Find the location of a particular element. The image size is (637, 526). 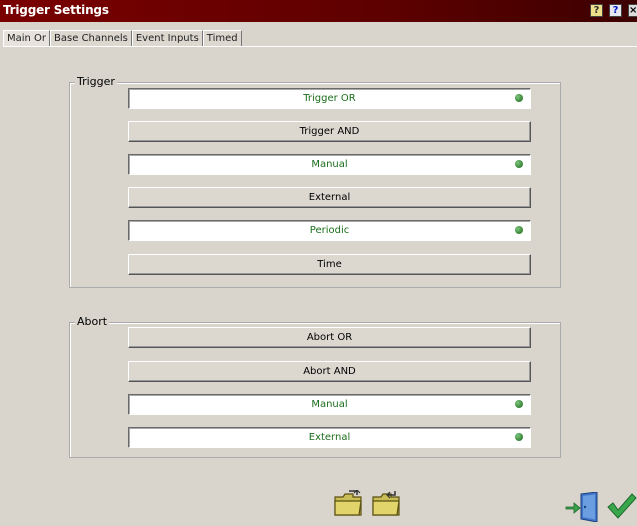

open-folder-icon is located at coordinates (348, 503).